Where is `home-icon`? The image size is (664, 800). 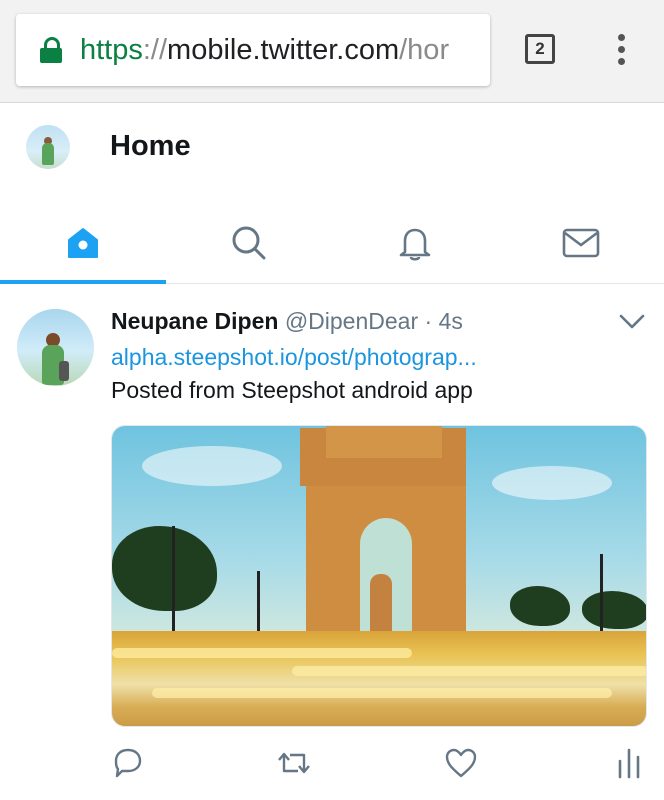 home-icon is located at coordinates (83, 243).